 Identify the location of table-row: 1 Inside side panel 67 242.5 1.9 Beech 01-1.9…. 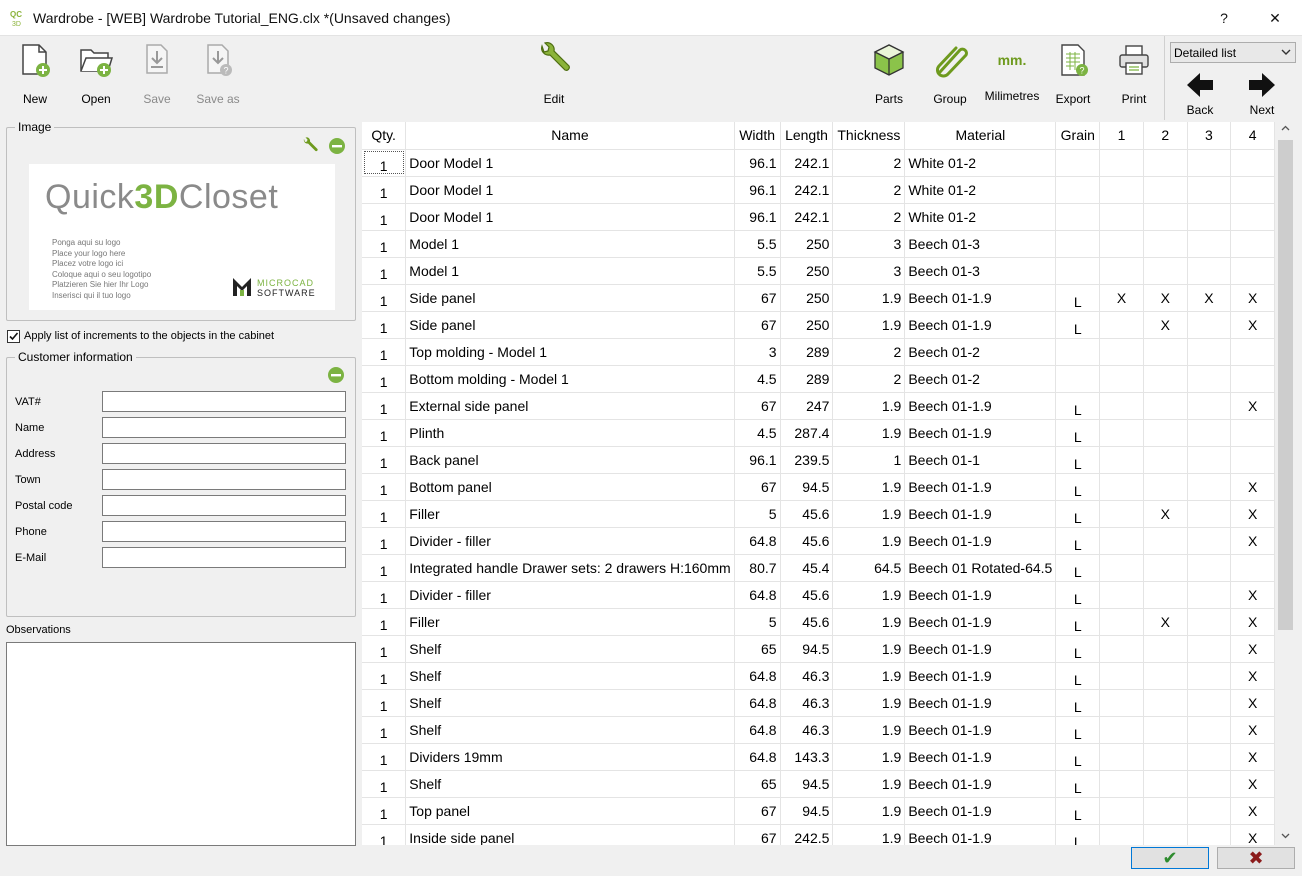
(818, 834).